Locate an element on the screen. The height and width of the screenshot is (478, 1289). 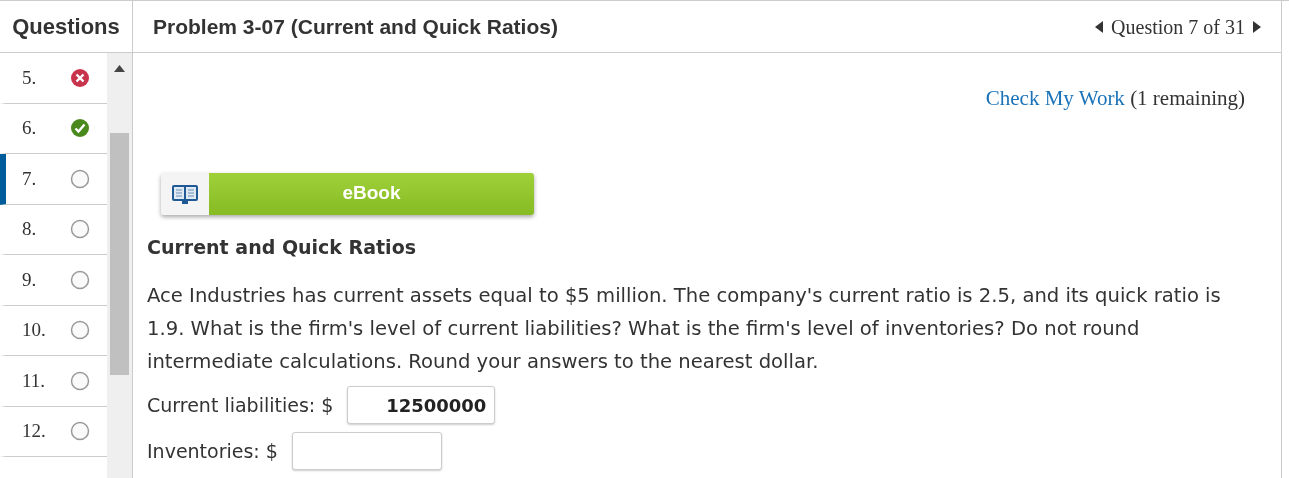
answer-field is located at coordinates (366, 451).